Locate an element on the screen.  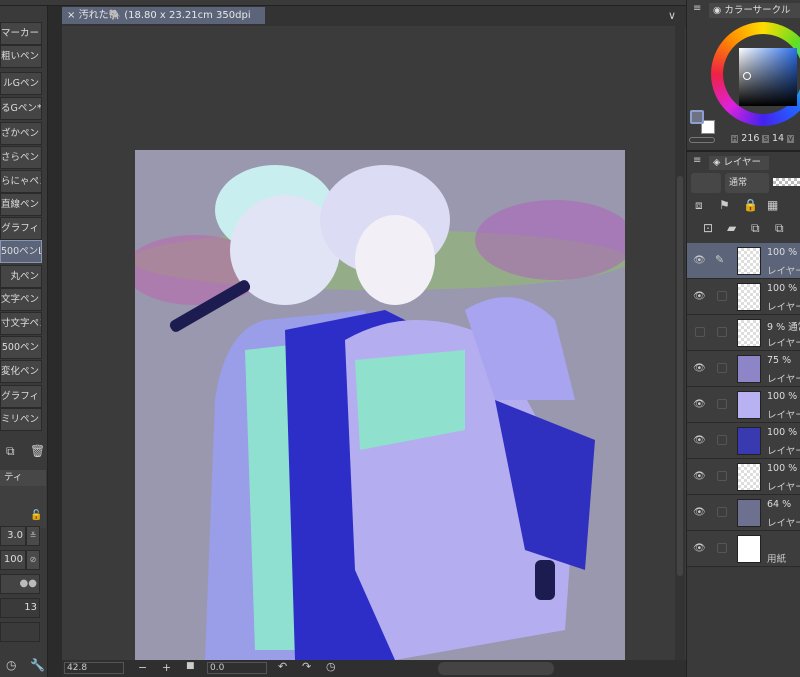
fit-icon: ■ is located at coordinates (190, 666).